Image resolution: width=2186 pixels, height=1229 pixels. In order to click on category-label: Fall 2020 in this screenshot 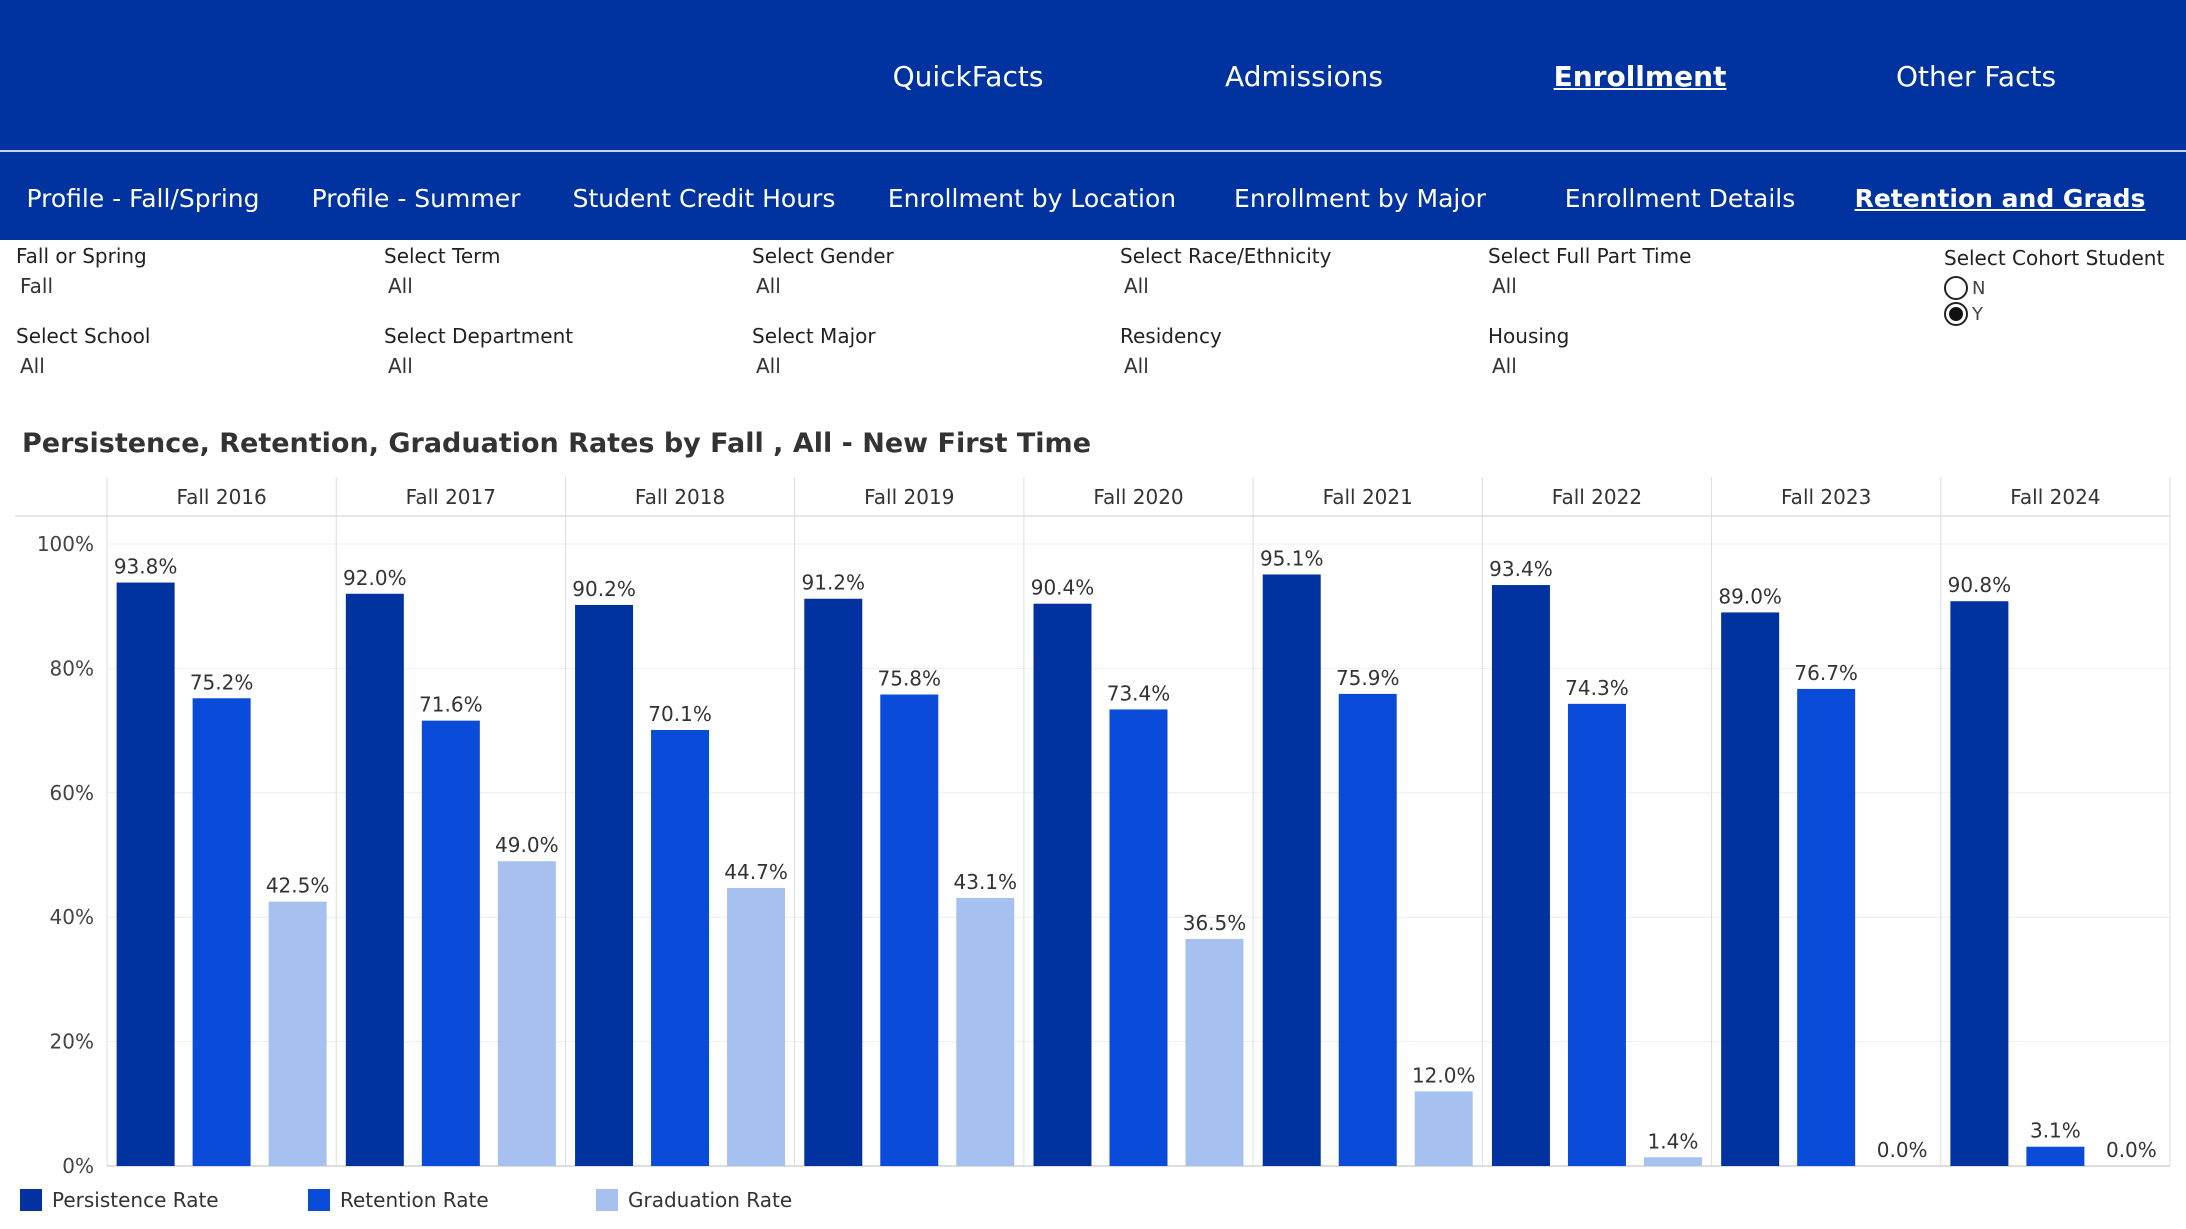, I will do `click(1138, 497)`.